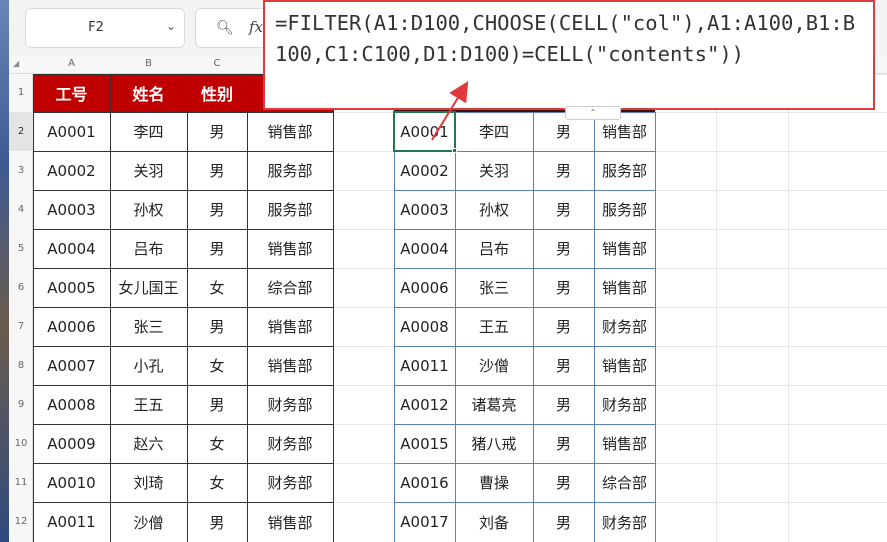 The image size is (887, 542). Describe the element at coordinates (21, 248) in the screenshot. I see `row-header-5: 5` at that location.